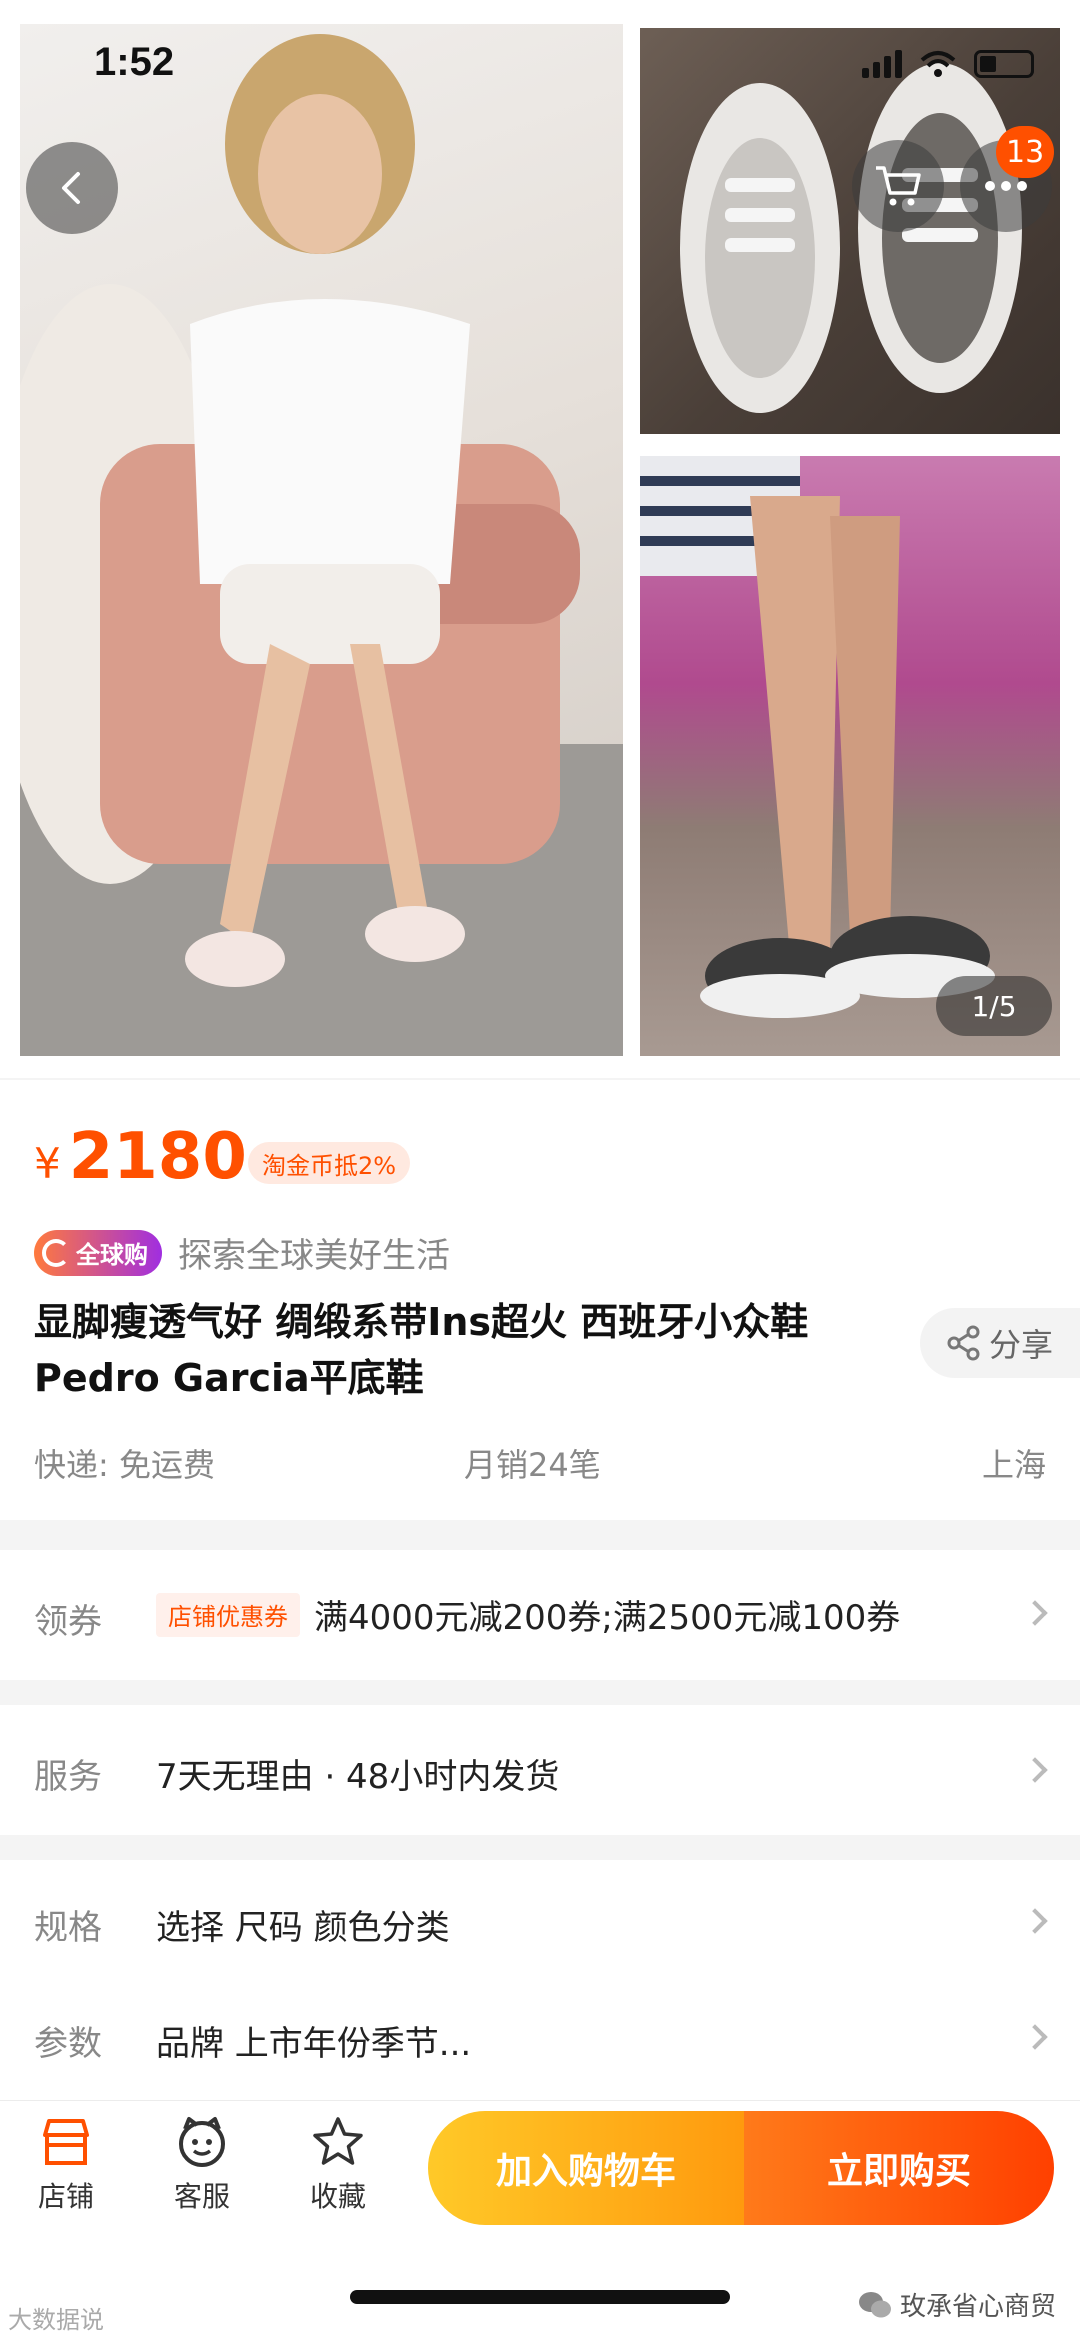 Image resolution: width=1080 pixels, height=2338 pixels. I want to click on share-icon, so click(963, 1343).